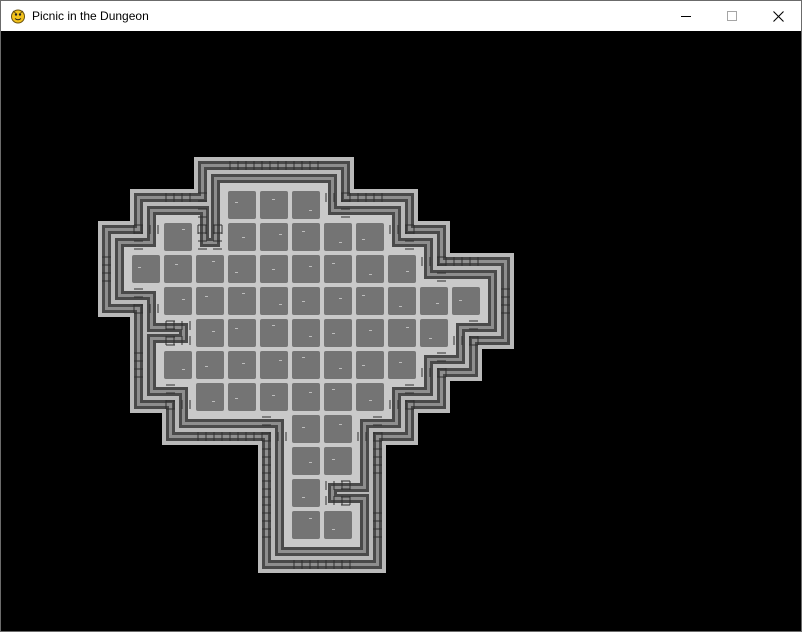 The image size is (802, 632). Describe the element at coordinates (401, 16) in the screenshot. I see `title-bar: Picnic in the Dungeon` at that location.